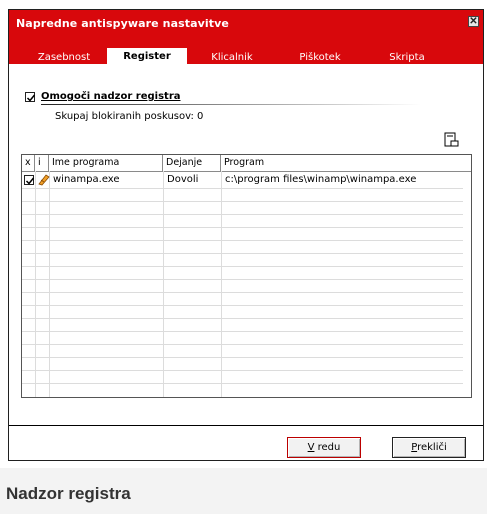 The height and width of the screenshot is (514, 487). What do you see at coordinates (327, 447) in the screenshot?
I see `ok-label: redu` at bounding box center [327, 447].